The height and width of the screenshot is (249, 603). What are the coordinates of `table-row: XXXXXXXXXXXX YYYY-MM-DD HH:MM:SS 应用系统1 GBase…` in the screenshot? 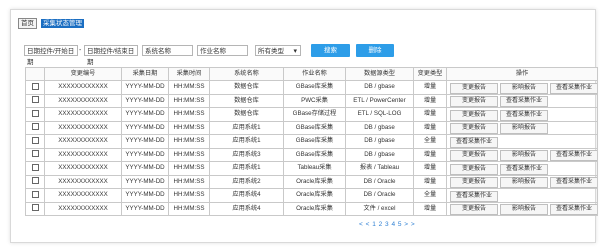 It's located at (311, 127).